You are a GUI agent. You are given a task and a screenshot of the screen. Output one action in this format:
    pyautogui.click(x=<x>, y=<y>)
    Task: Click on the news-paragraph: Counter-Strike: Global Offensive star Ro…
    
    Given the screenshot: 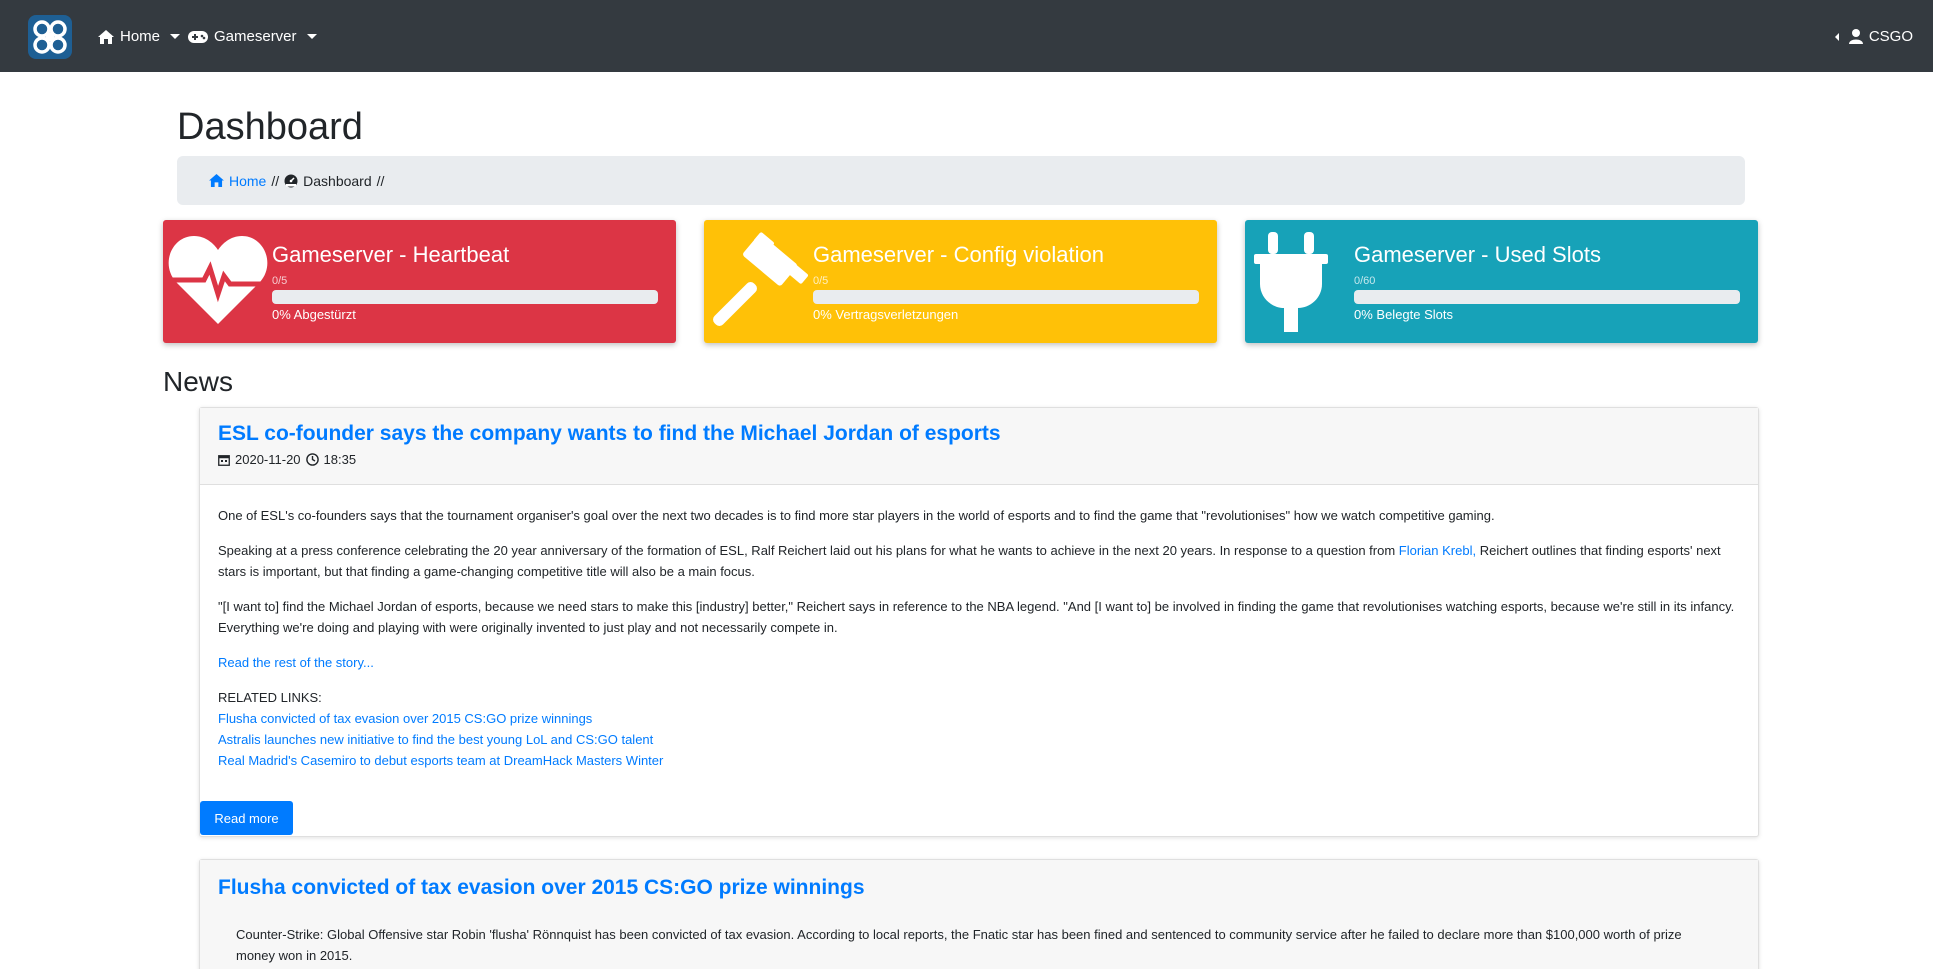 What is the action you would take?
    pyautogui.click(x=959, y=945)
    